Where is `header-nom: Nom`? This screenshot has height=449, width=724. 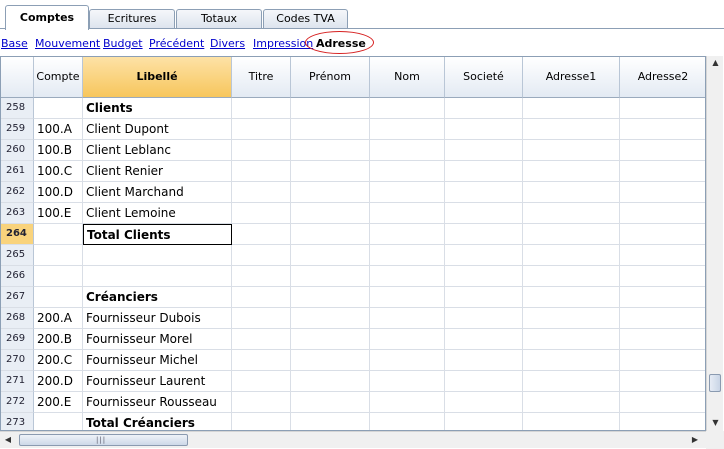
header-nom: Nom is located at coordinates (407, 77).